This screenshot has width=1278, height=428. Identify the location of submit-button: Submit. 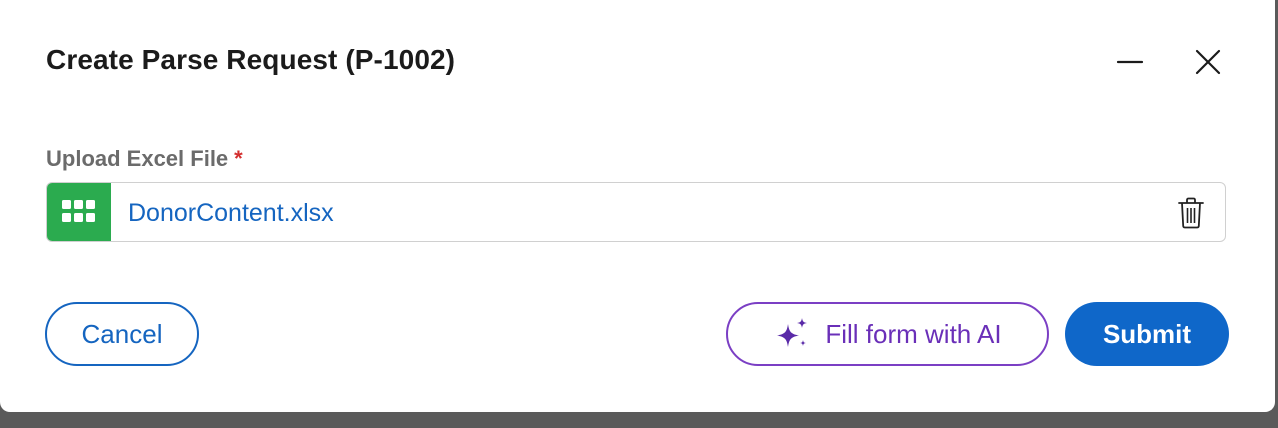
(1147, 334).